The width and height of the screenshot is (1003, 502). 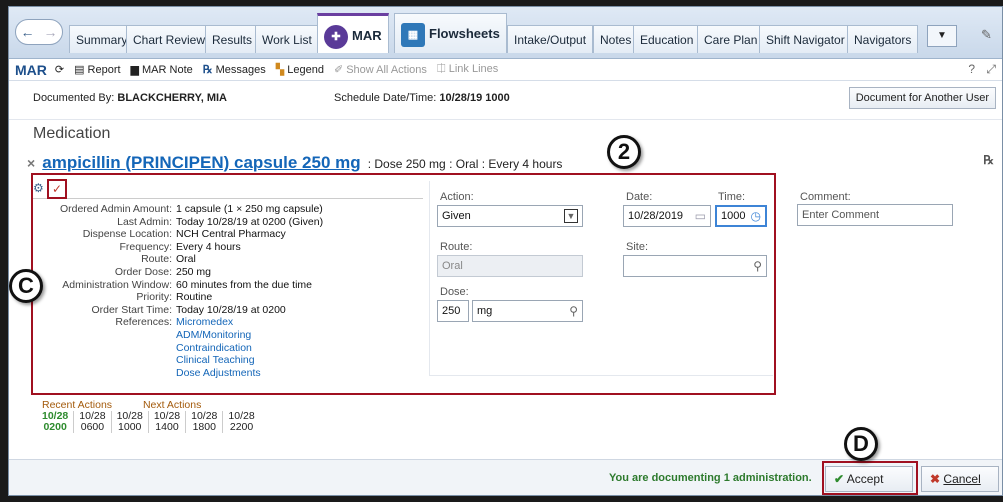 What do you see at coordinates (733, 216) in the screenshot?
I see `time-value: 1000` at bounding box center [733, 216].